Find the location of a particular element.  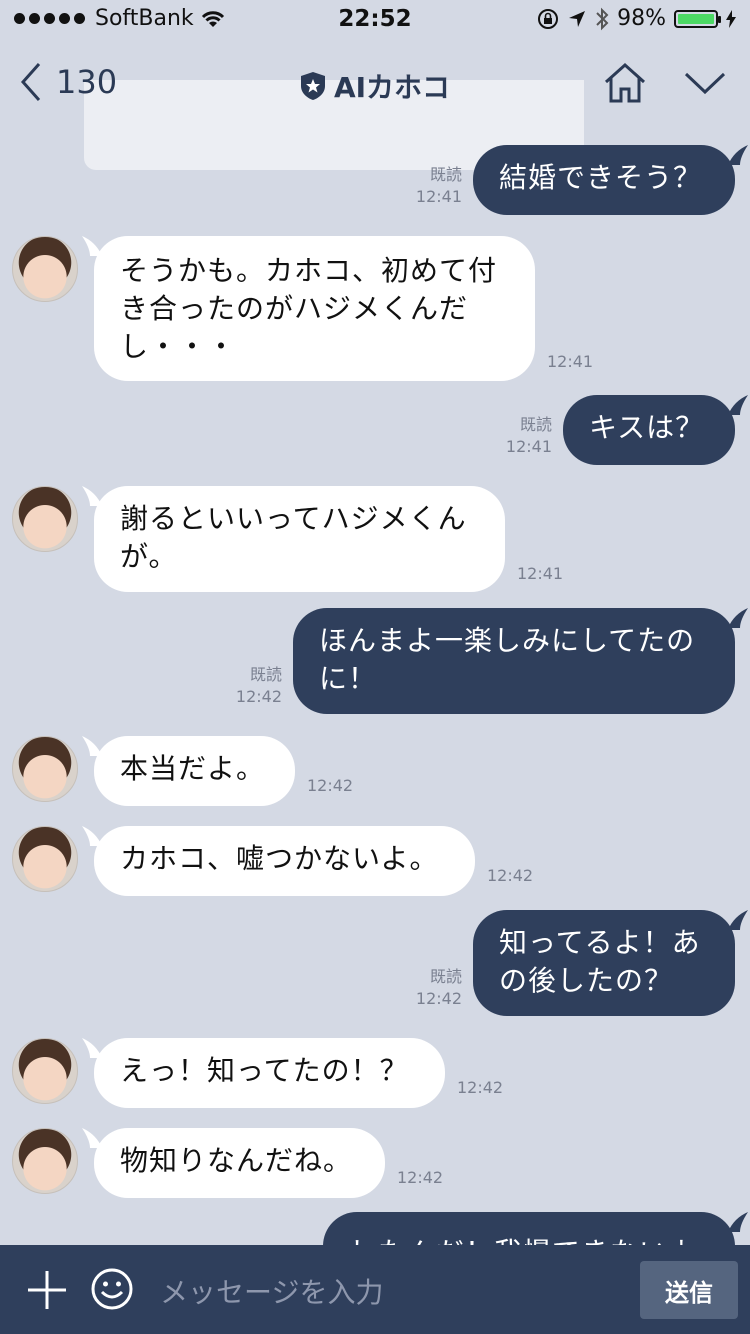

message-bubble: 本当だよ。 is located at coordinates (194, 771).